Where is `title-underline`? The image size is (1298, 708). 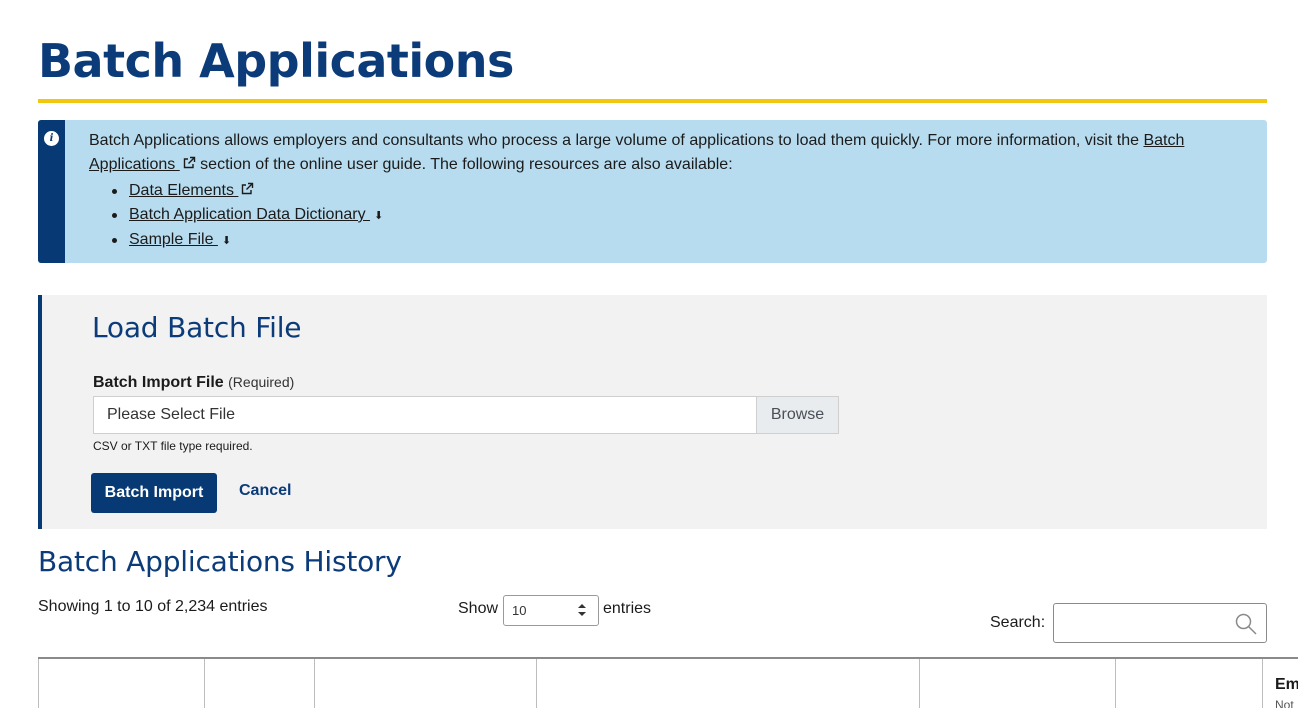
title-underline is located at coordinates (652, 101).